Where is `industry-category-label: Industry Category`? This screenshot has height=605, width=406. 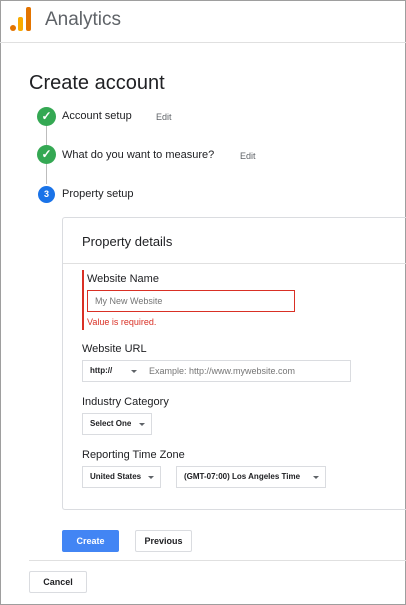
industry-category-label: Industry Category is located at coordinates (125, 402).